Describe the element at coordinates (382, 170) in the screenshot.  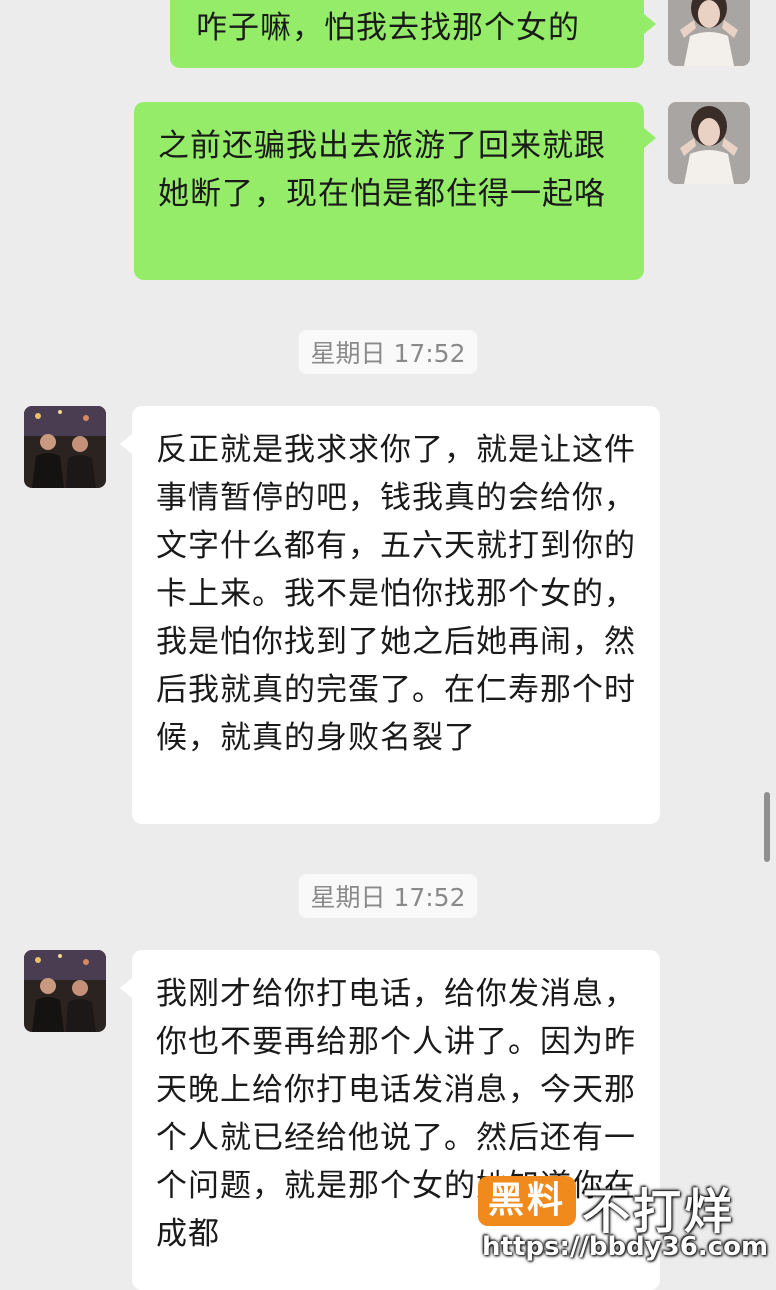
I see `message-text: 之前还骗我出去旅游了回来就跟她断了，现在怕是都住得一起咯` at that location.